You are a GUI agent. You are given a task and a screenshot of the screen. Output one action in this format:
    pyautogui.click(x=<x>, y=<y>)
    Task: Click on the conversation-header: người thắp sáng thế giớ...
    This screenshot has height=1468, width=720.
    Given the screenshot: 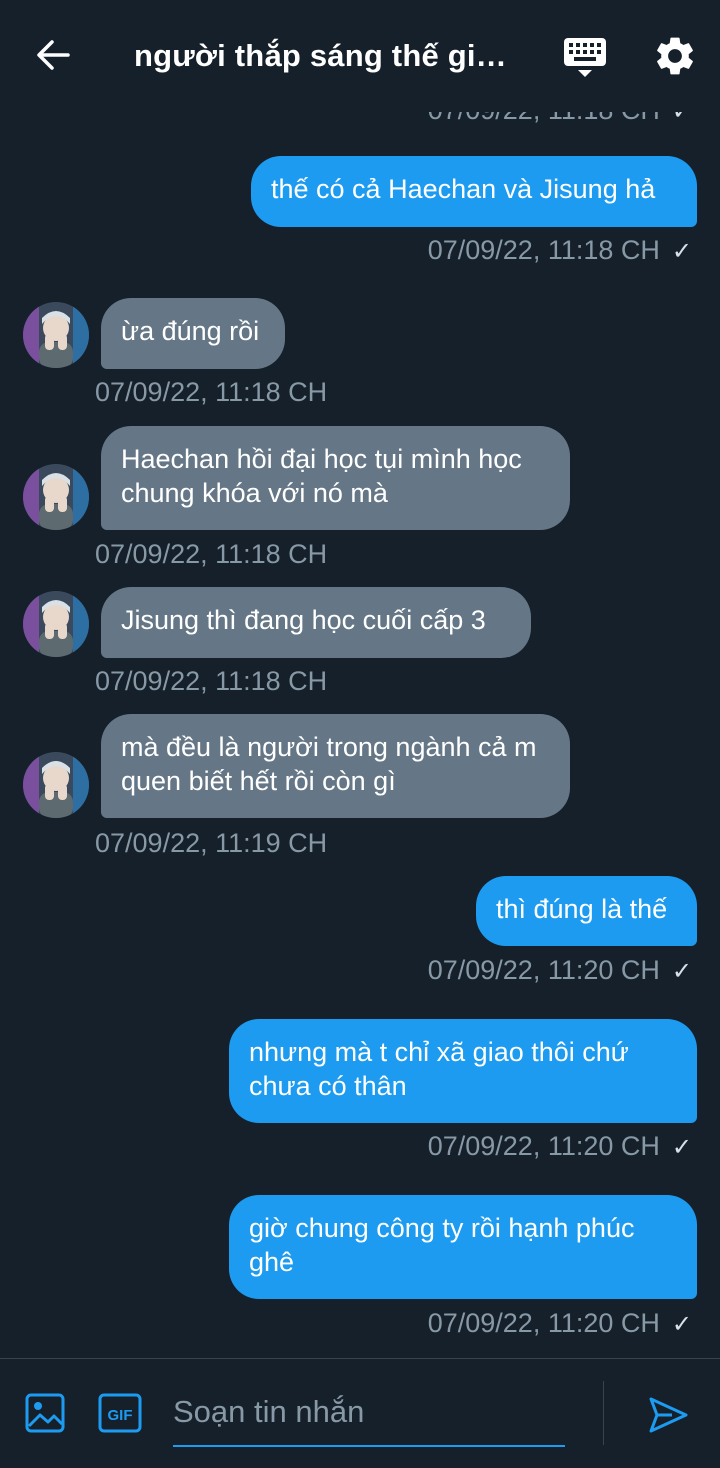 What is the action you would take?
    pyautogui.click(x=360, y=56)
    